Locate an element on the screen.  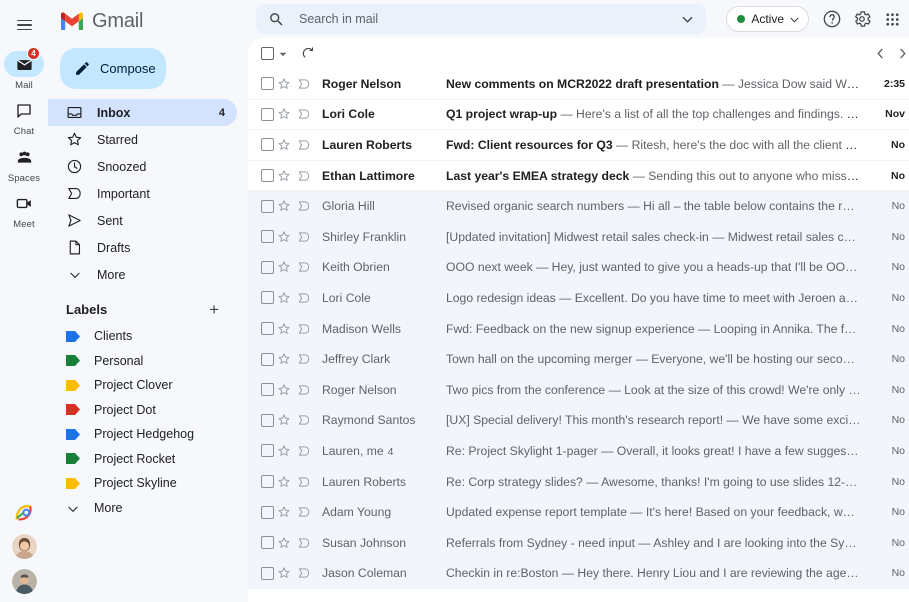
sidebar-label-project-hedgehog: Project Hedgehog is located at coordinates (142, 434).